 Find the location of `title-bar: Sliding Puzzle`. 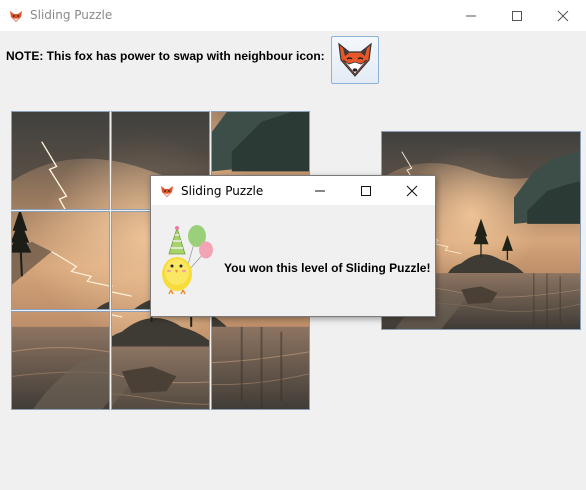

title-bar: Sliding Puzzle is located at coordinates (293, 15).